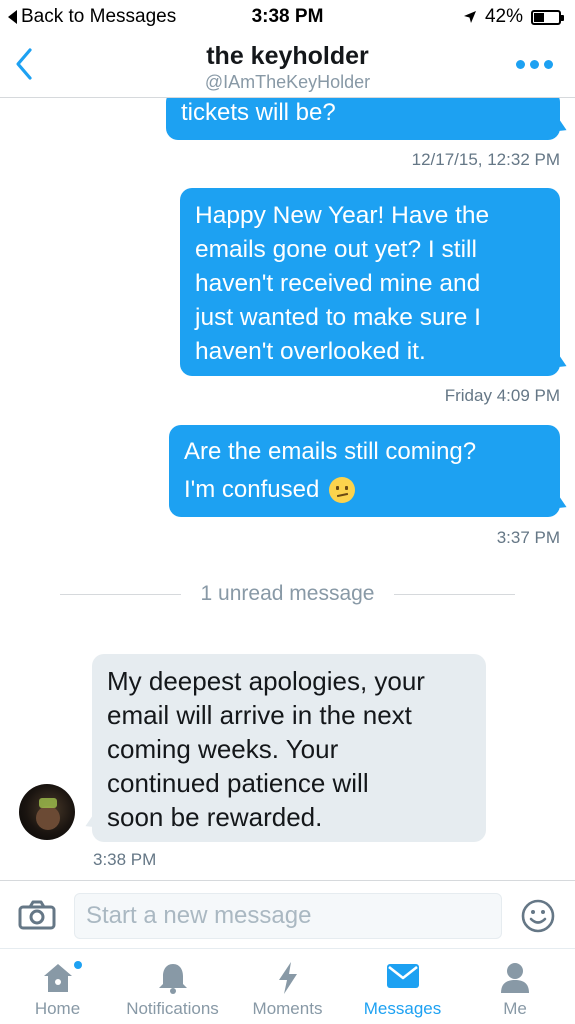  What do you see at coordinates (99, 16) in the screenshot?
I see `back-to-messages-label: Back to Messages` at bounding box center [99, 16].